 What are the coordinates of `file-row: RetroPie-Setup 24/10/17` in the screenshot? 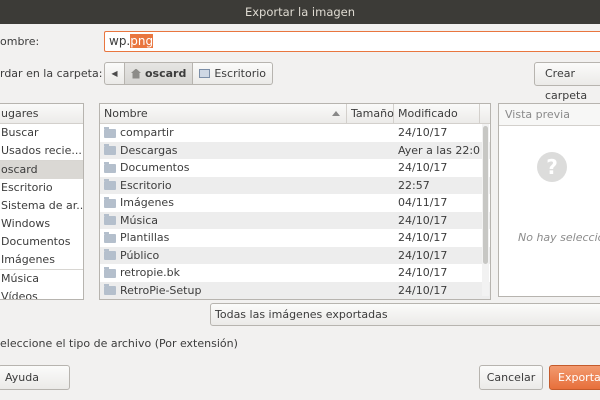 It's located at (295, 290).